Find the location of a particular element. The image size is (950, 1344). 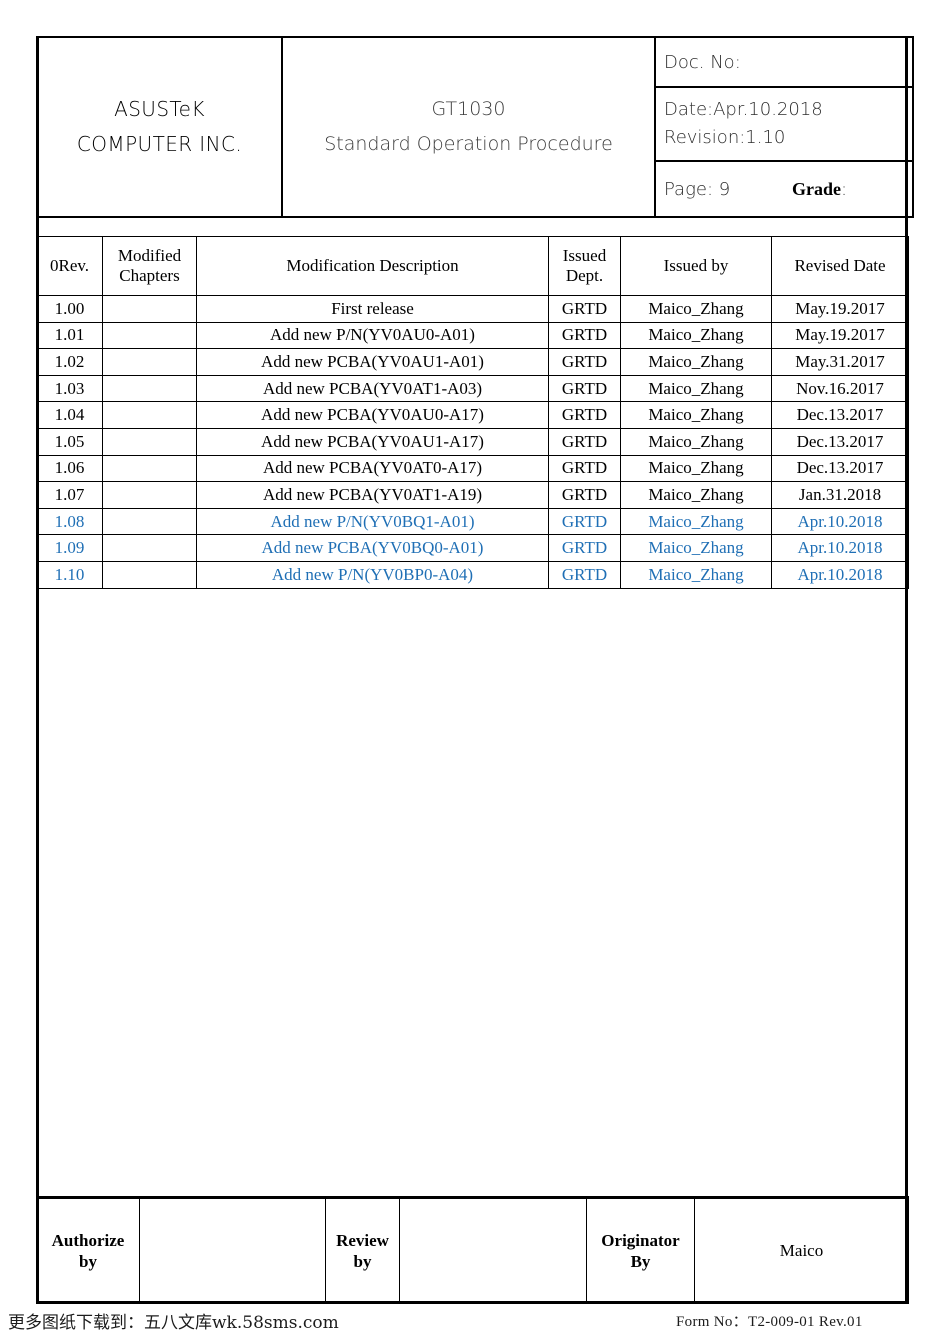

review-by-label-line1: Review is located at coordinates (362, 1240).